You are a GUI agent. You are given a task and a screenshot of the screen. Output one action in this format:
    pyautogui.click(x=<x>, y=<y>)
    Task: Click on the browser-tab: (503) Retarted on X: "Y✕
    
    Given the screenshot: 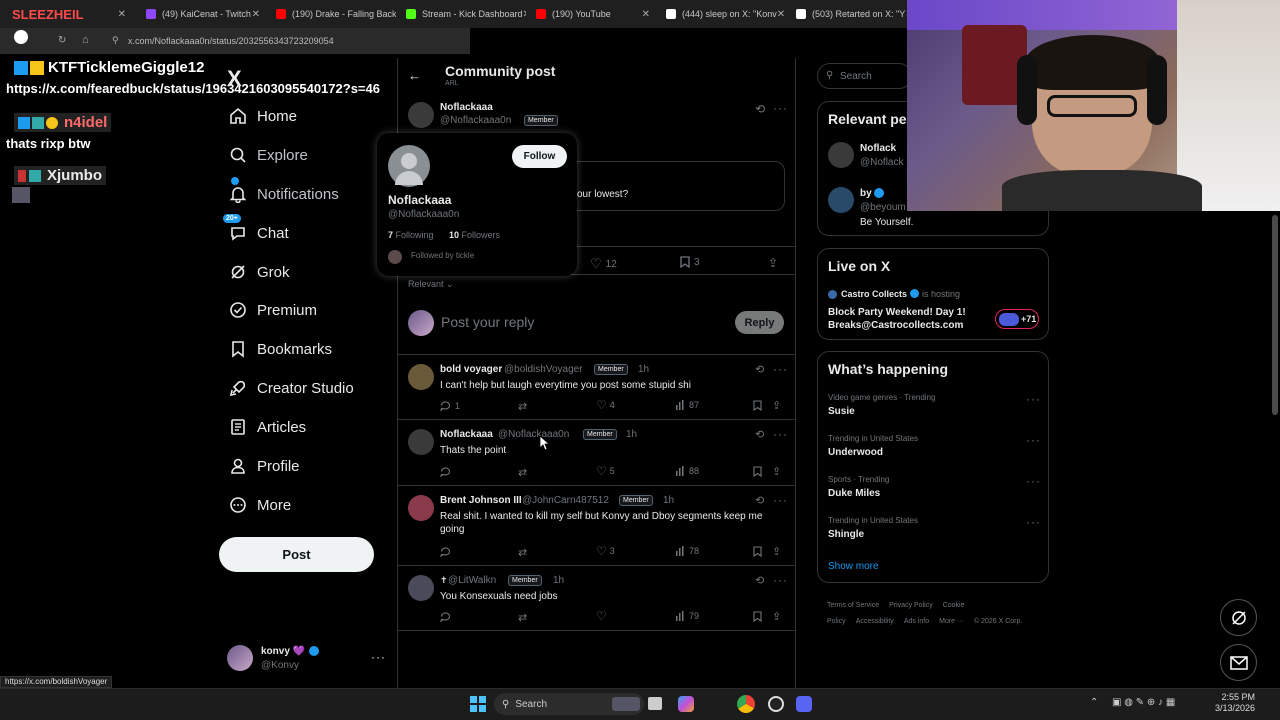 What is the action you would take?
    pyautogui.click(x=853, y=14)
    